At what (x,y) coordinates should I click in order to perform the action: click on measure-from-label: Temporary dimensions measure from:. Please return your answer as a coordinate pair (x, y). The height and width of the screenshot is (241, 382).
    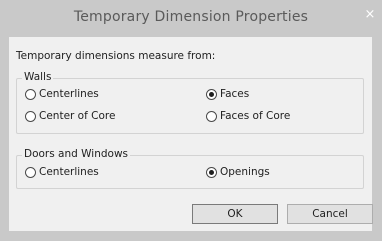
    Looking at the image, I should click on (116, 56).